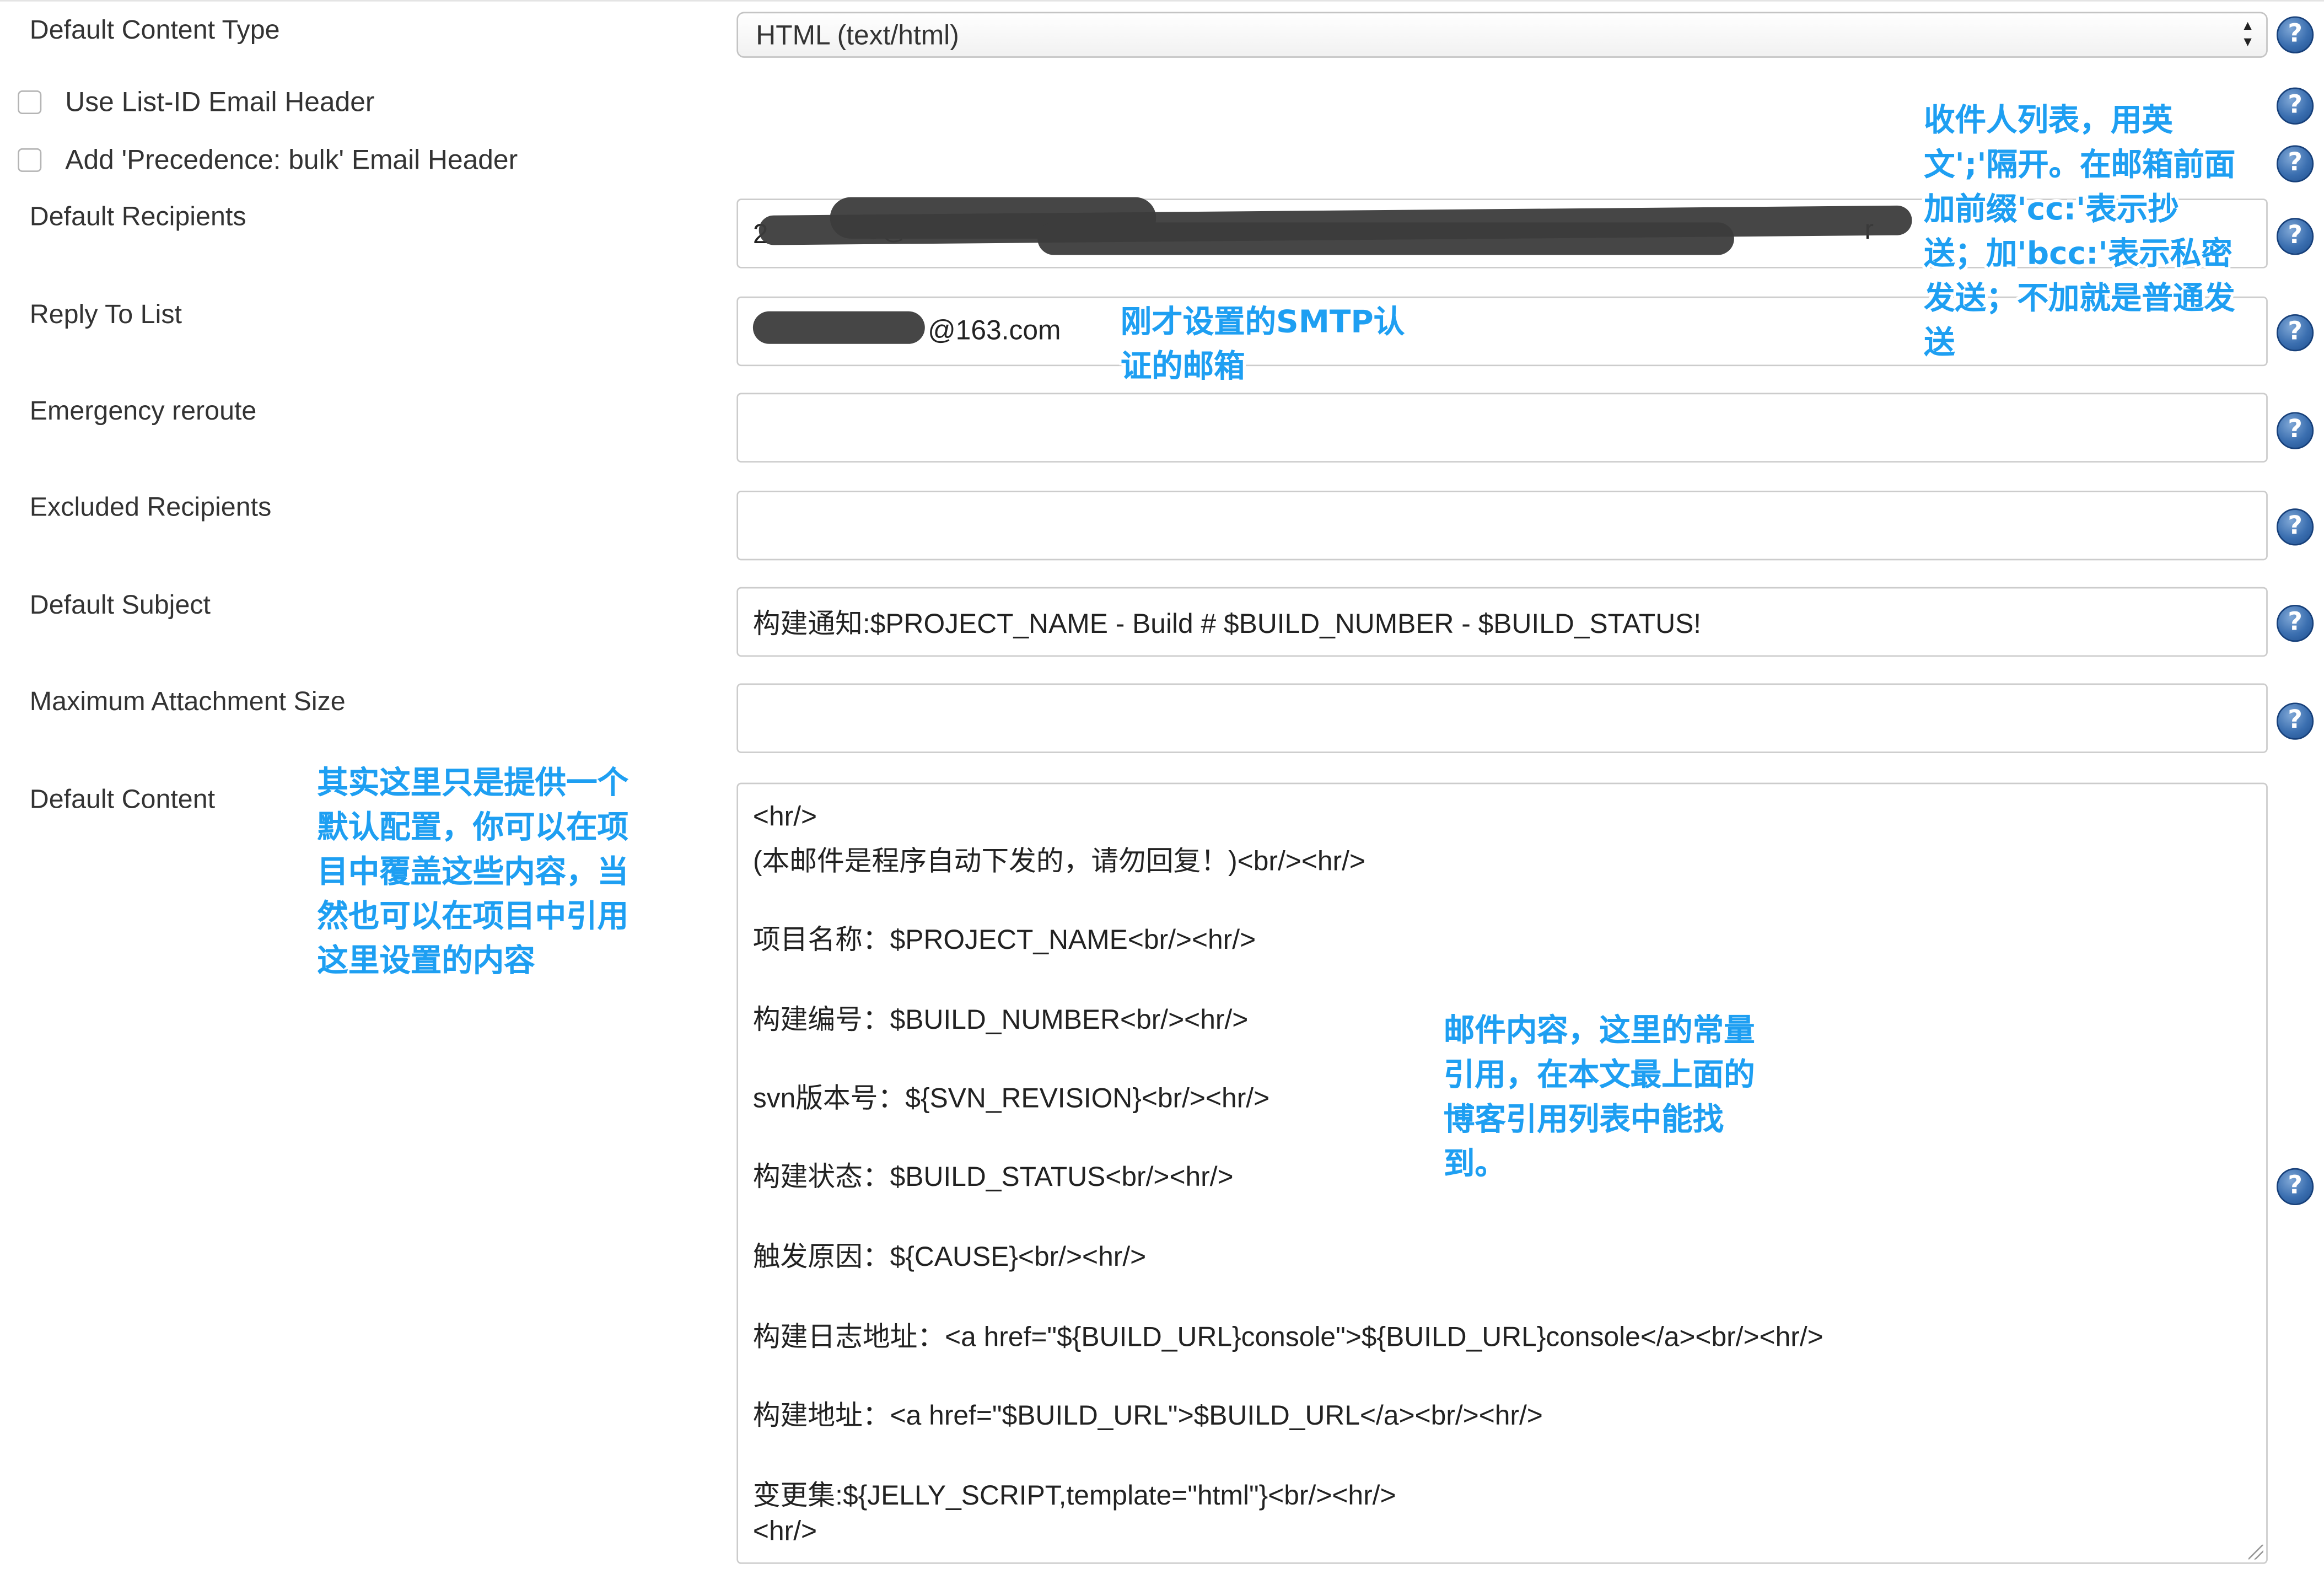  Describe the element at coordinates (2248, 33) in the screenshot. I see `chevron-updown-icon: ▲ ▼` at that location.